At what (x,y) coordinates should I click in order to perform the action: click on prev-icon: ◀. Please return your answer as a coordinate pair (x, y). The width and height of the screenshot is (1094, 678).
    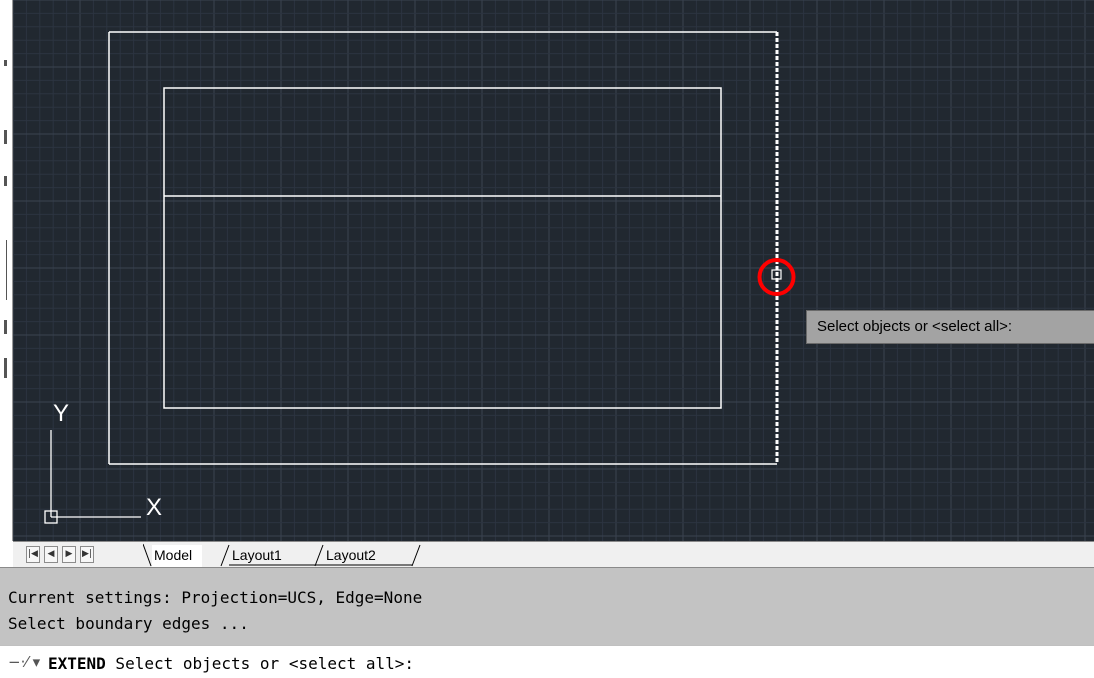
    Looking at the image, I should click on (51, 554).